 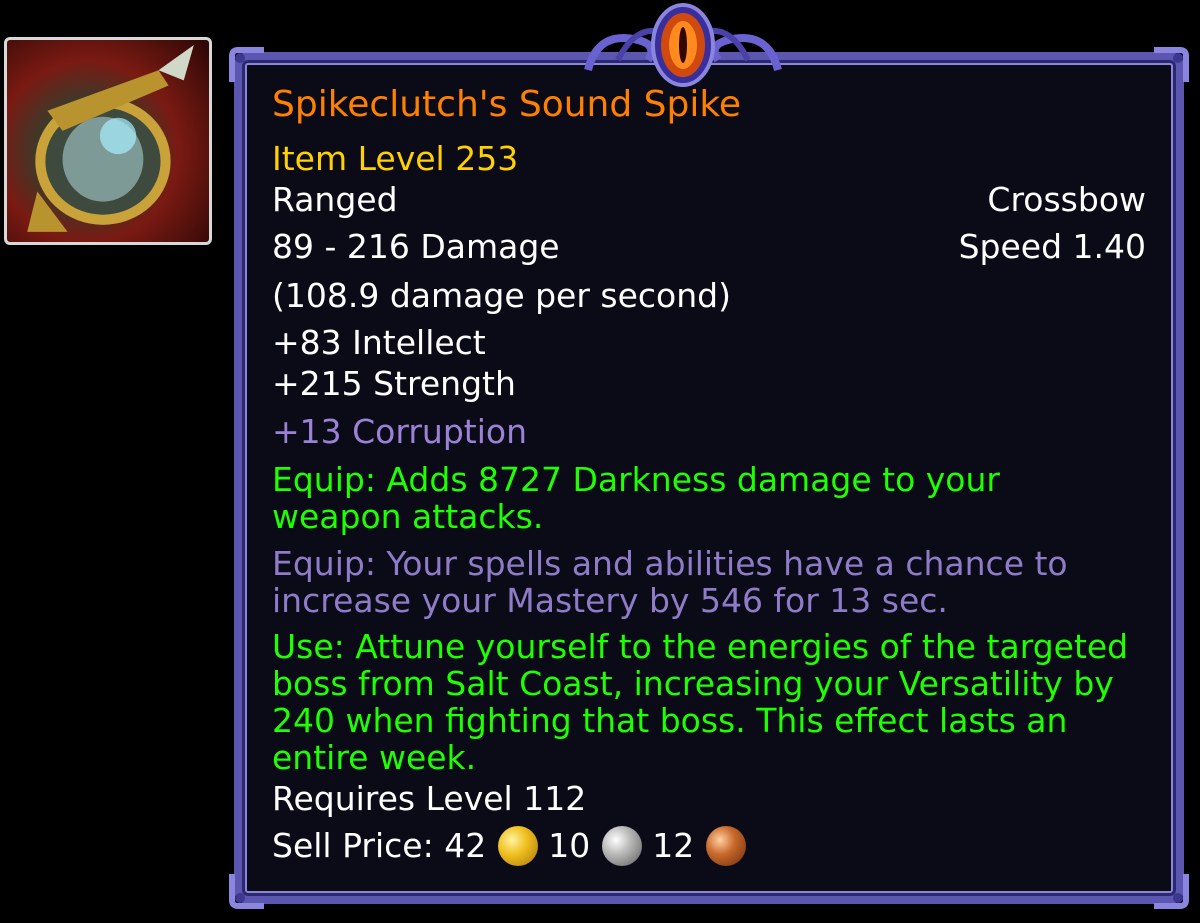 I want to click on crossbow-item-icon, so click(x=110, y=138).